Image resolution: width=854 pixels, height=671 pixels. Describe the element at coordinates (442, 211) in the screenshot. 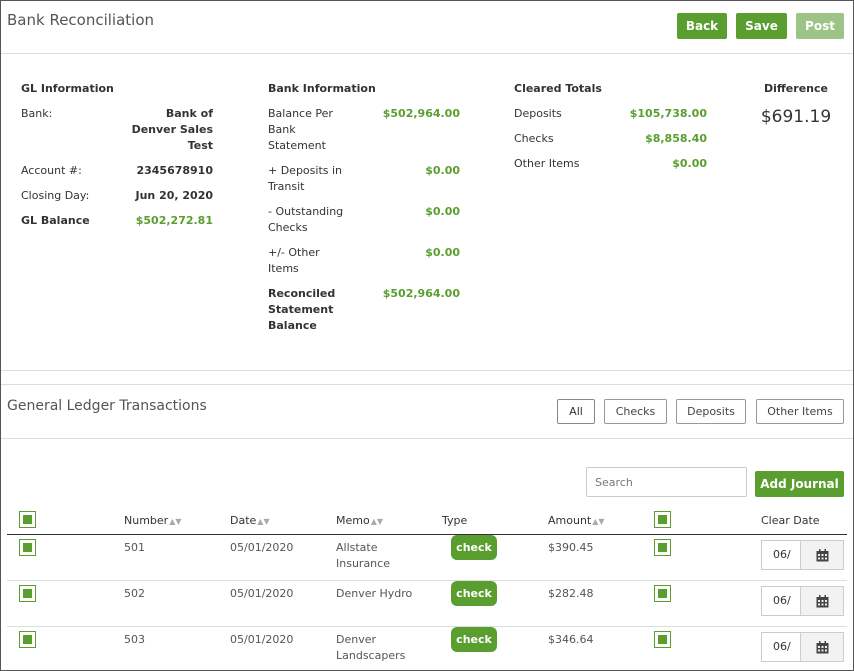

I see `oc-value: $0.00` at that location.